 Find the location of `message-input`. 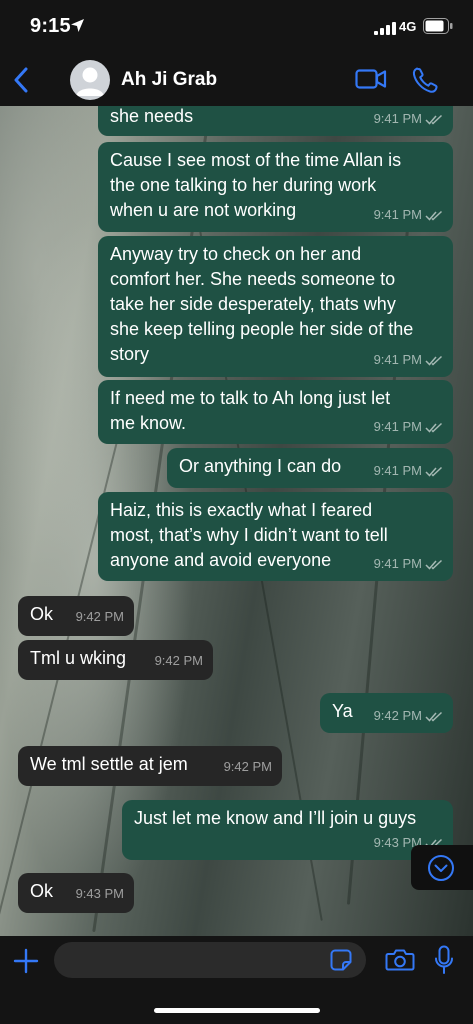

message-input is located at coordinates (210, 960).